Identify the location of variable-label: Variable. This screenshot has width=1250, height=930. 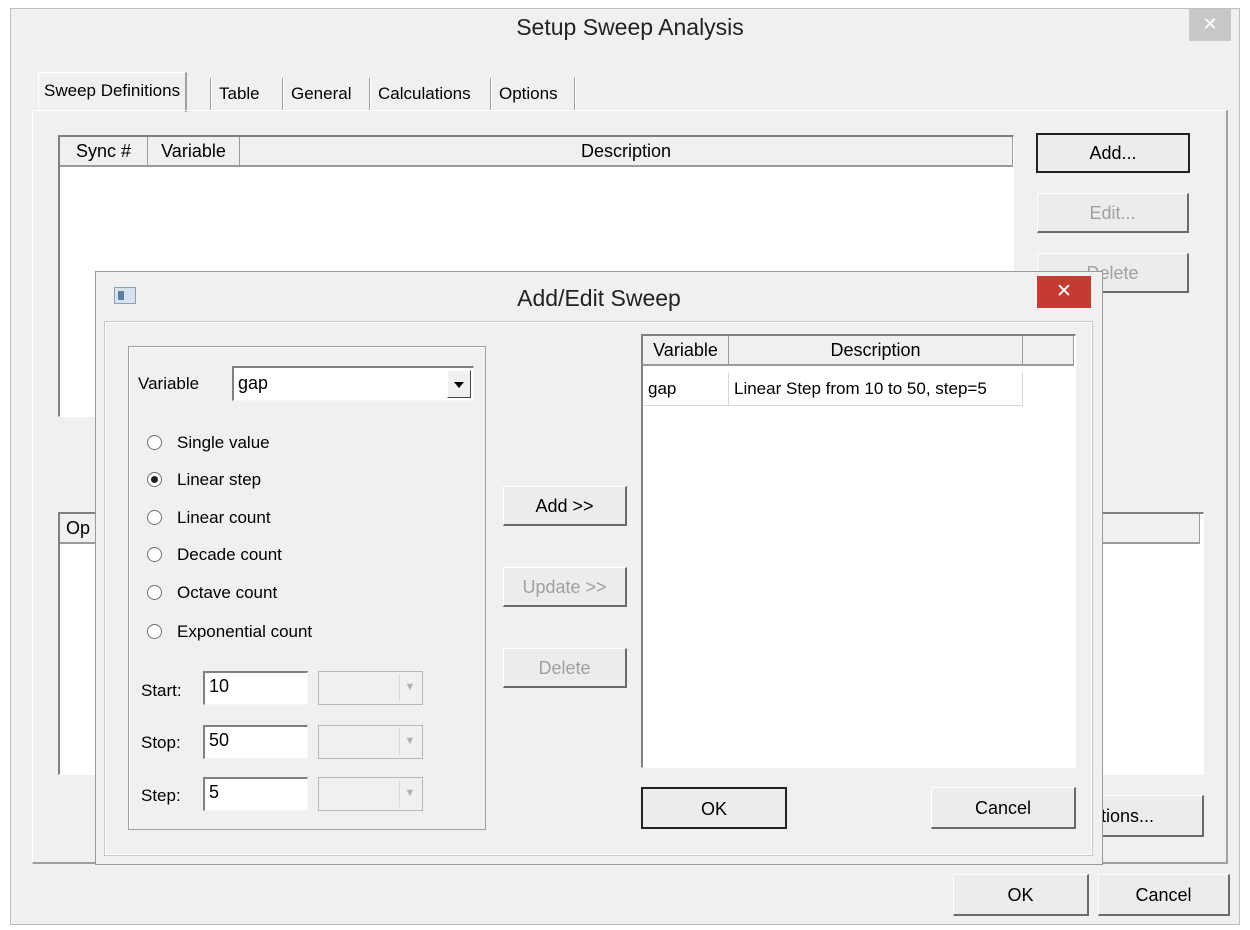
(169, 383).